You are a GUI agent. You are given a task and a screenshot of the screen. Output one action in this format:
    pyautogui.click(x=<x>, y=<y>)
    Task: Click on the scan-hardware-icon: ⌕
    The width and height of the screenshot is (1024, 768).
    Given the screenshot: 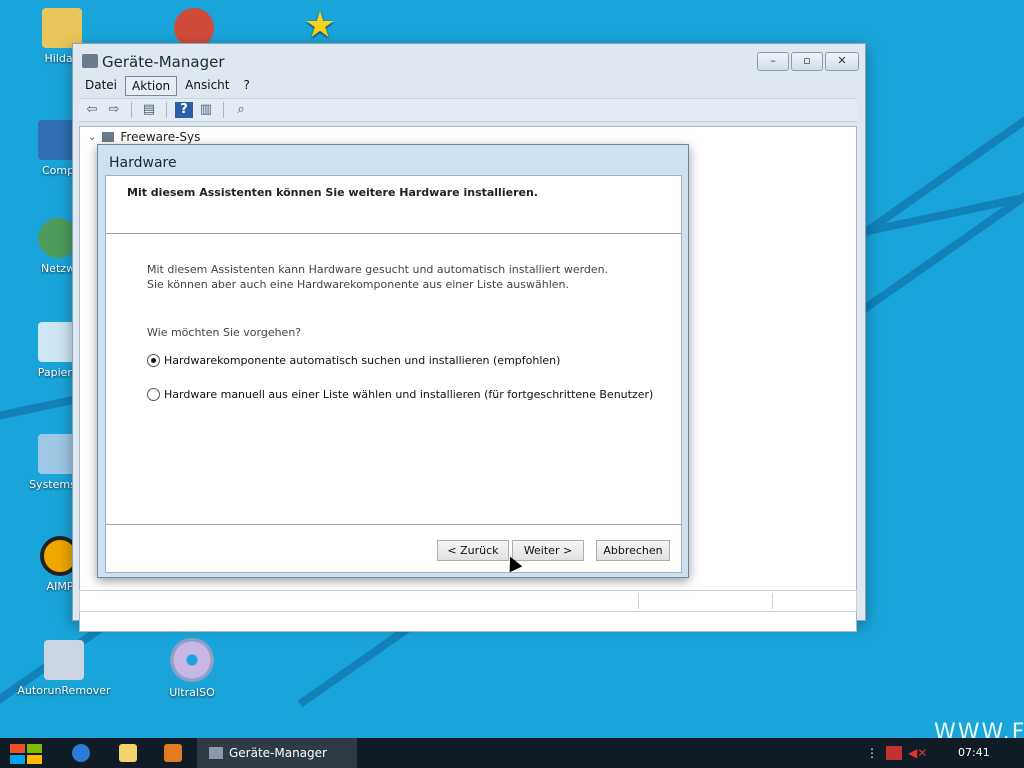 What is the action you would take?
    pyautogui.click(x=241, y=110)
    